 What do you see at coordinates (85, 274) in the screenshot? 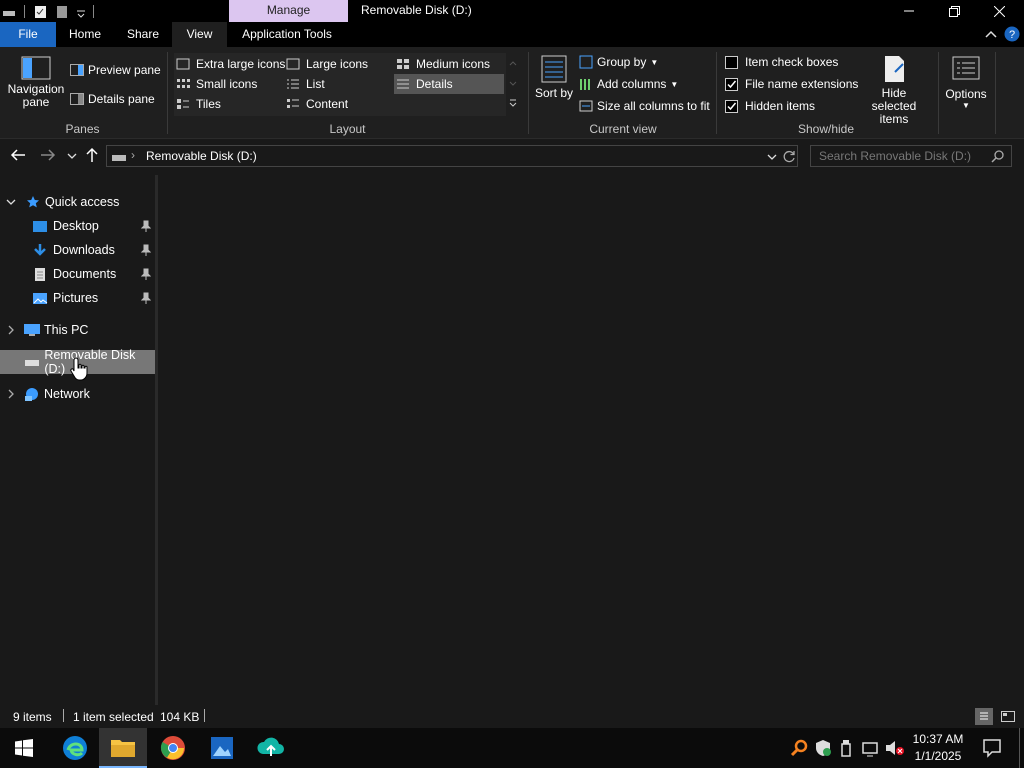
I see `nav-item-label: Documents` at bounding box center [85, 274].